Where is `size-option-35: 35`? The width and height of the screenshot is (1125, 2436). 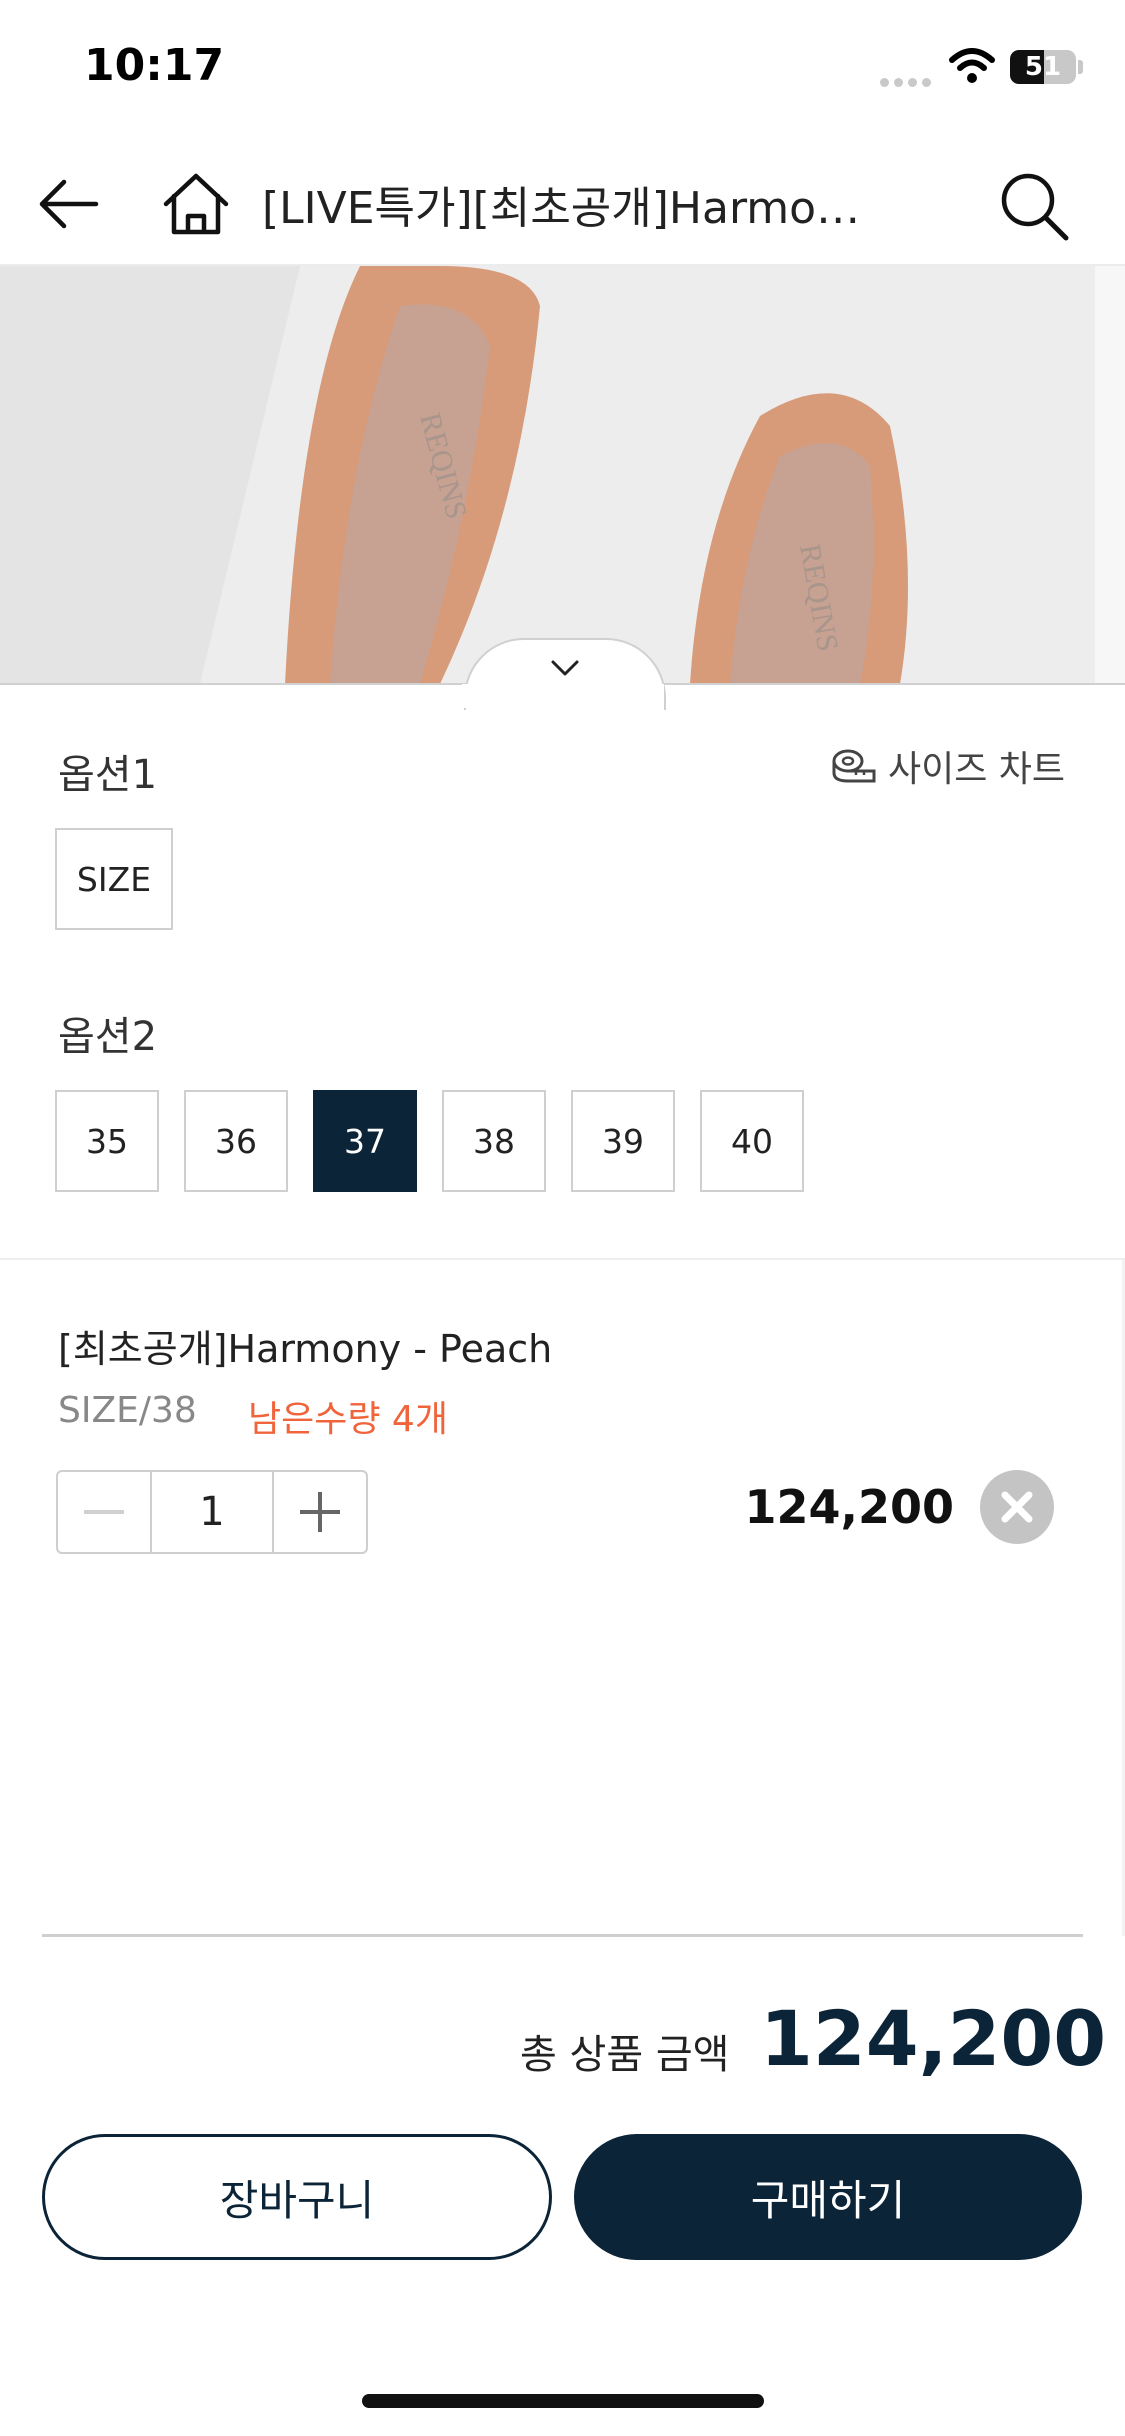 size-option-35: 35 is located at coordinates (107, 1141).